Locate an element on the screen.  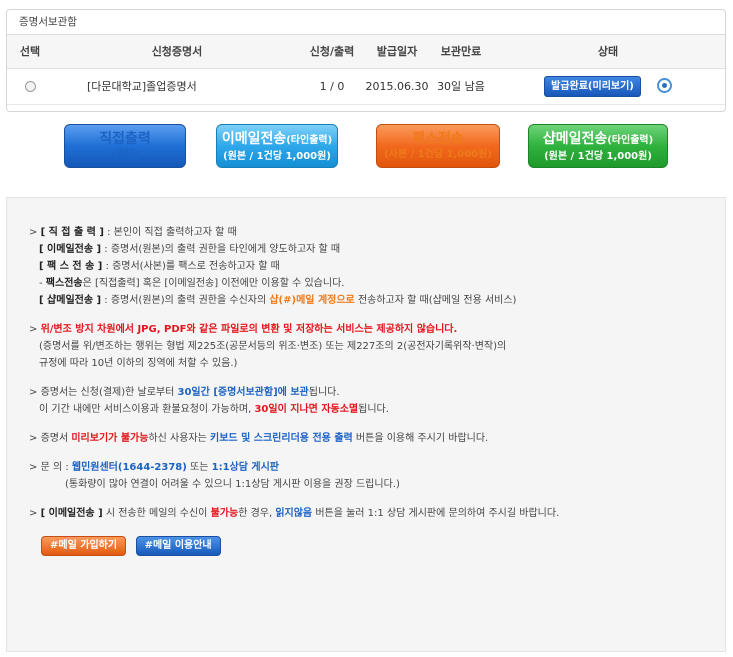
request-count: 1 / 0 is located at coordinates (332, 86).